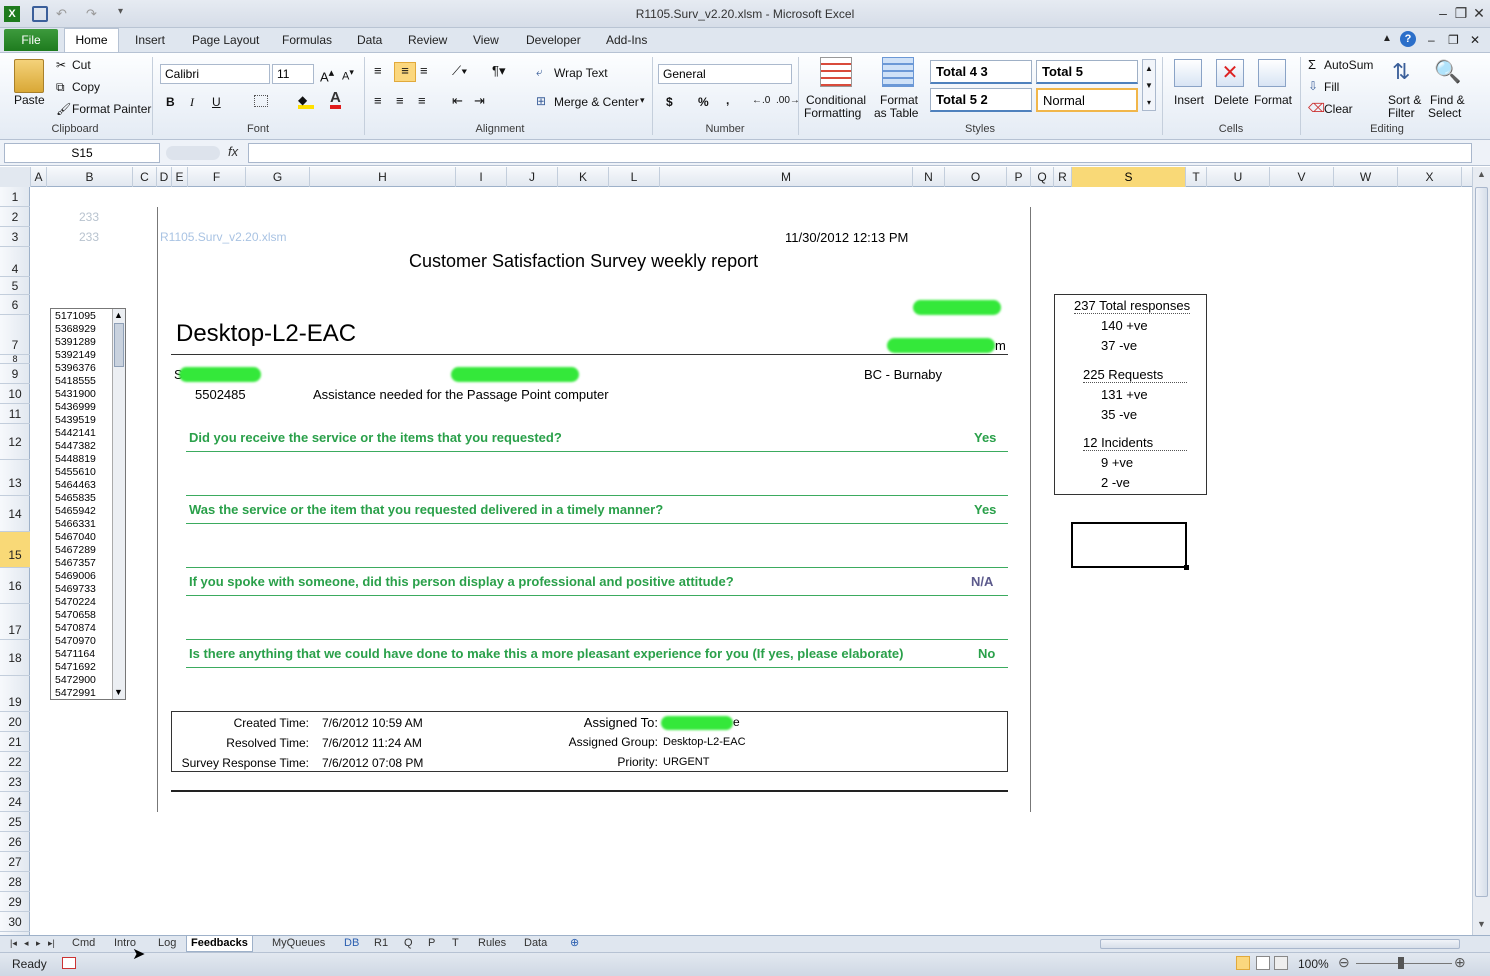 Image resolution: width=1490 pixels, height=976 pixels. I want to click on text-direction-icon: ¶▾, so click(499, 71).